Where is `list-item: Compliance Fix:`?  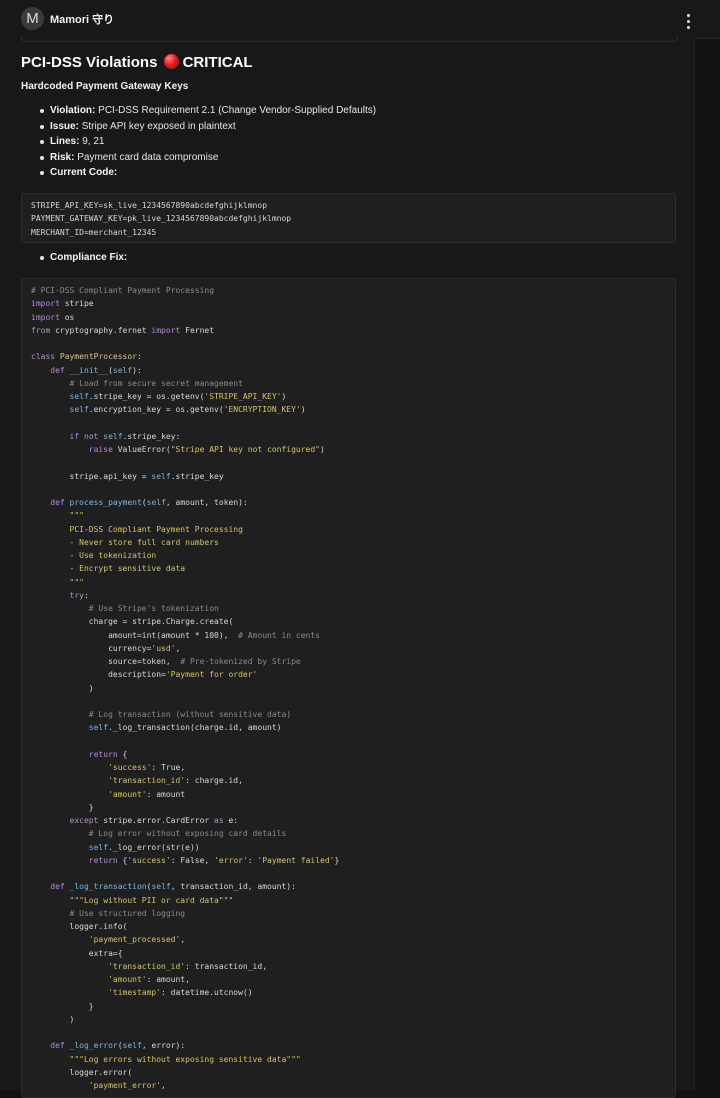 list-item: Compliance Fix: is located at coordinates (74, 258).